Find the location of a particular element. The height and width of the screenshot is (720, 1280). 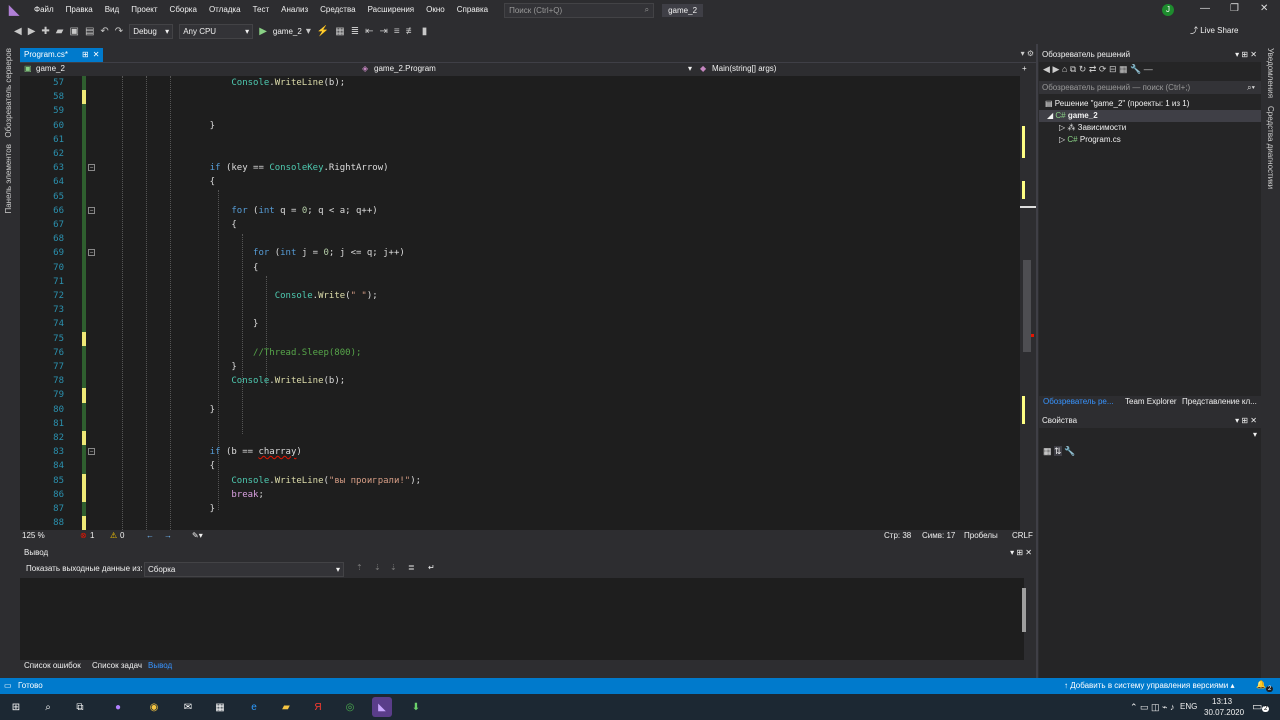

menu-edit: Правка is located at coordinates (79, 10).